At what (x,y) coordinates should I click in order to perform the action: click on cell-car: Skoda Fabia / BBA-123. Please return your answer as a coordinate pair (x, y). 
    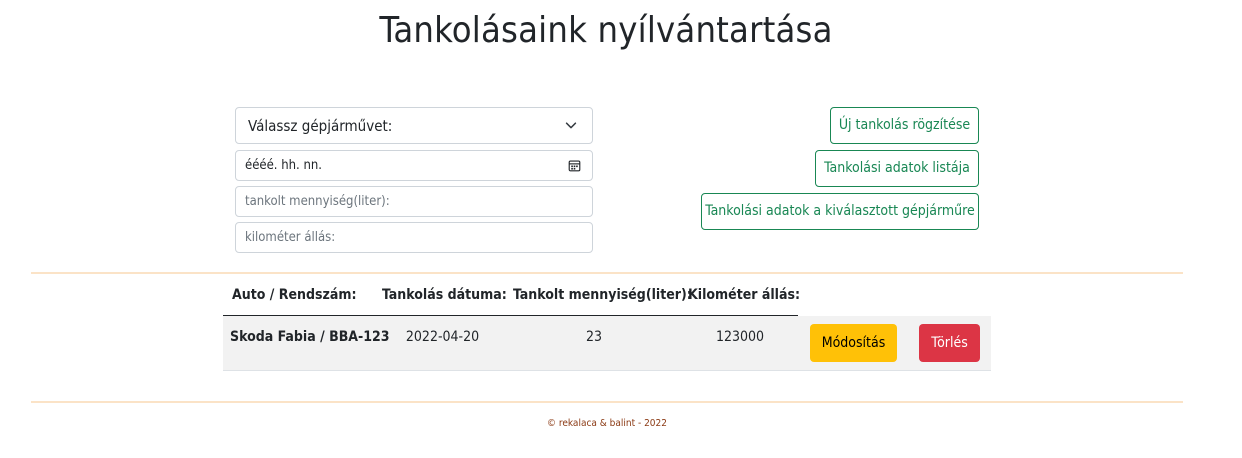
    Looking at the image, I should click on (310, 337).